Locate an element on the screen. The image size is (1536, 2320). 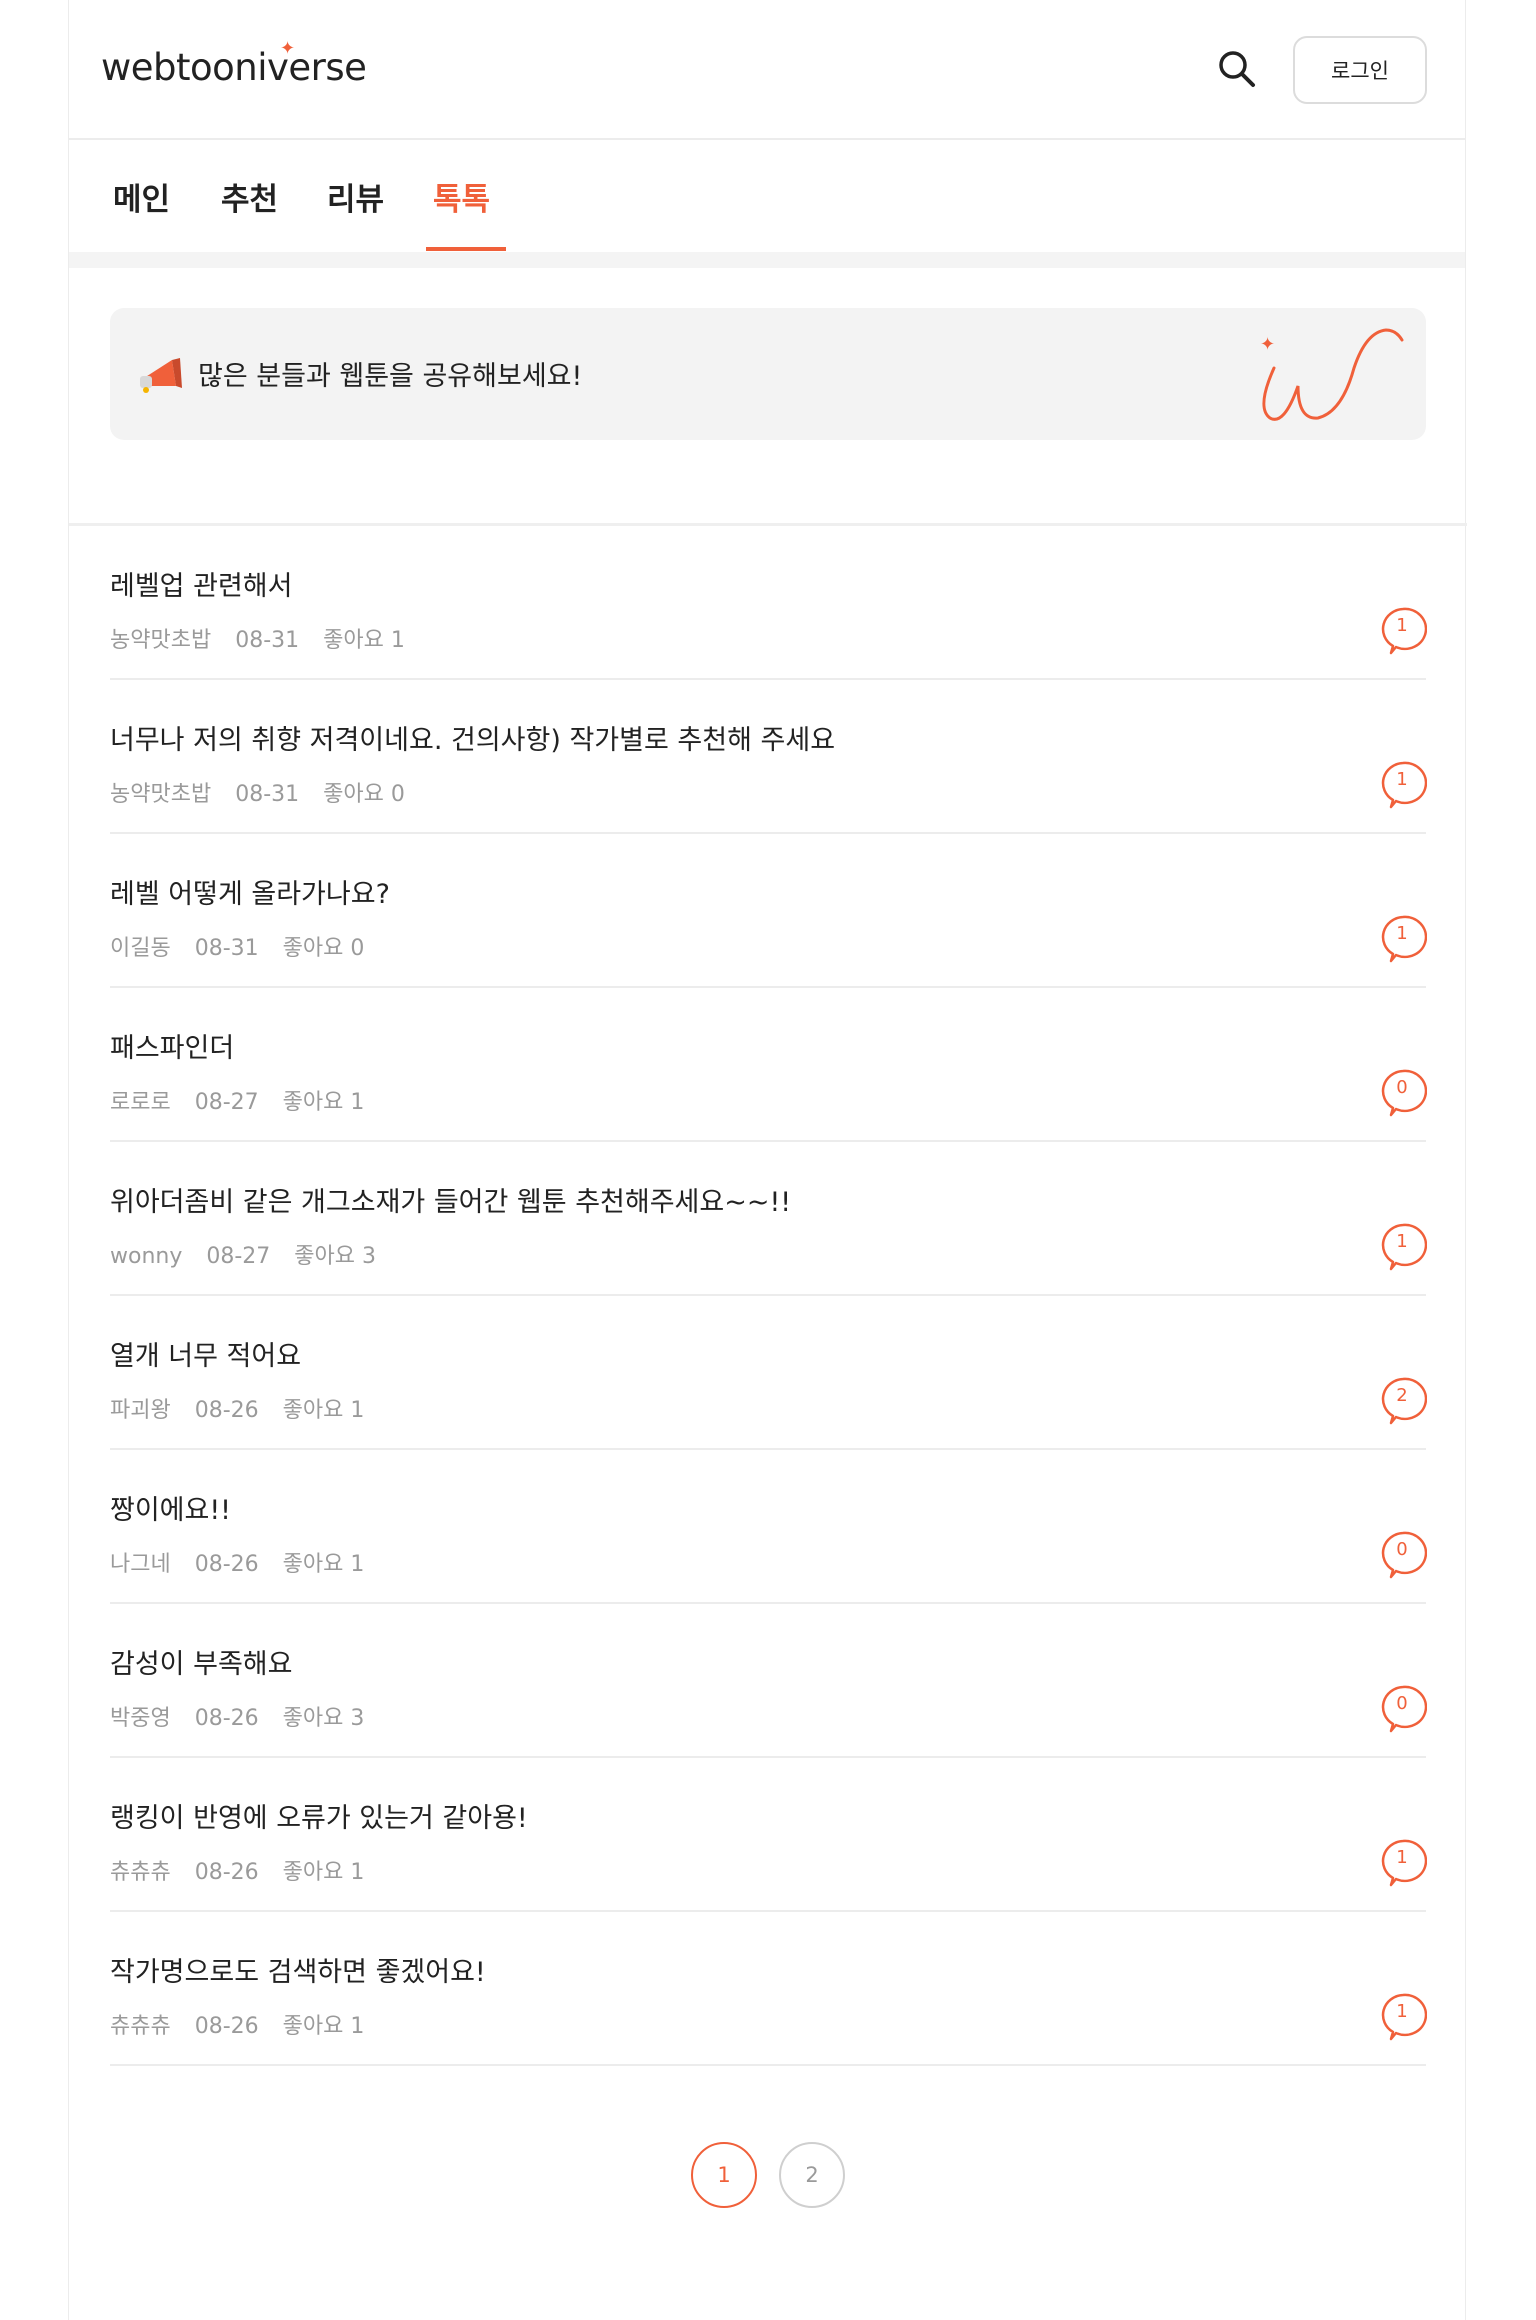
tab-talk: 톡톡 is located at coordinates (461, 196).